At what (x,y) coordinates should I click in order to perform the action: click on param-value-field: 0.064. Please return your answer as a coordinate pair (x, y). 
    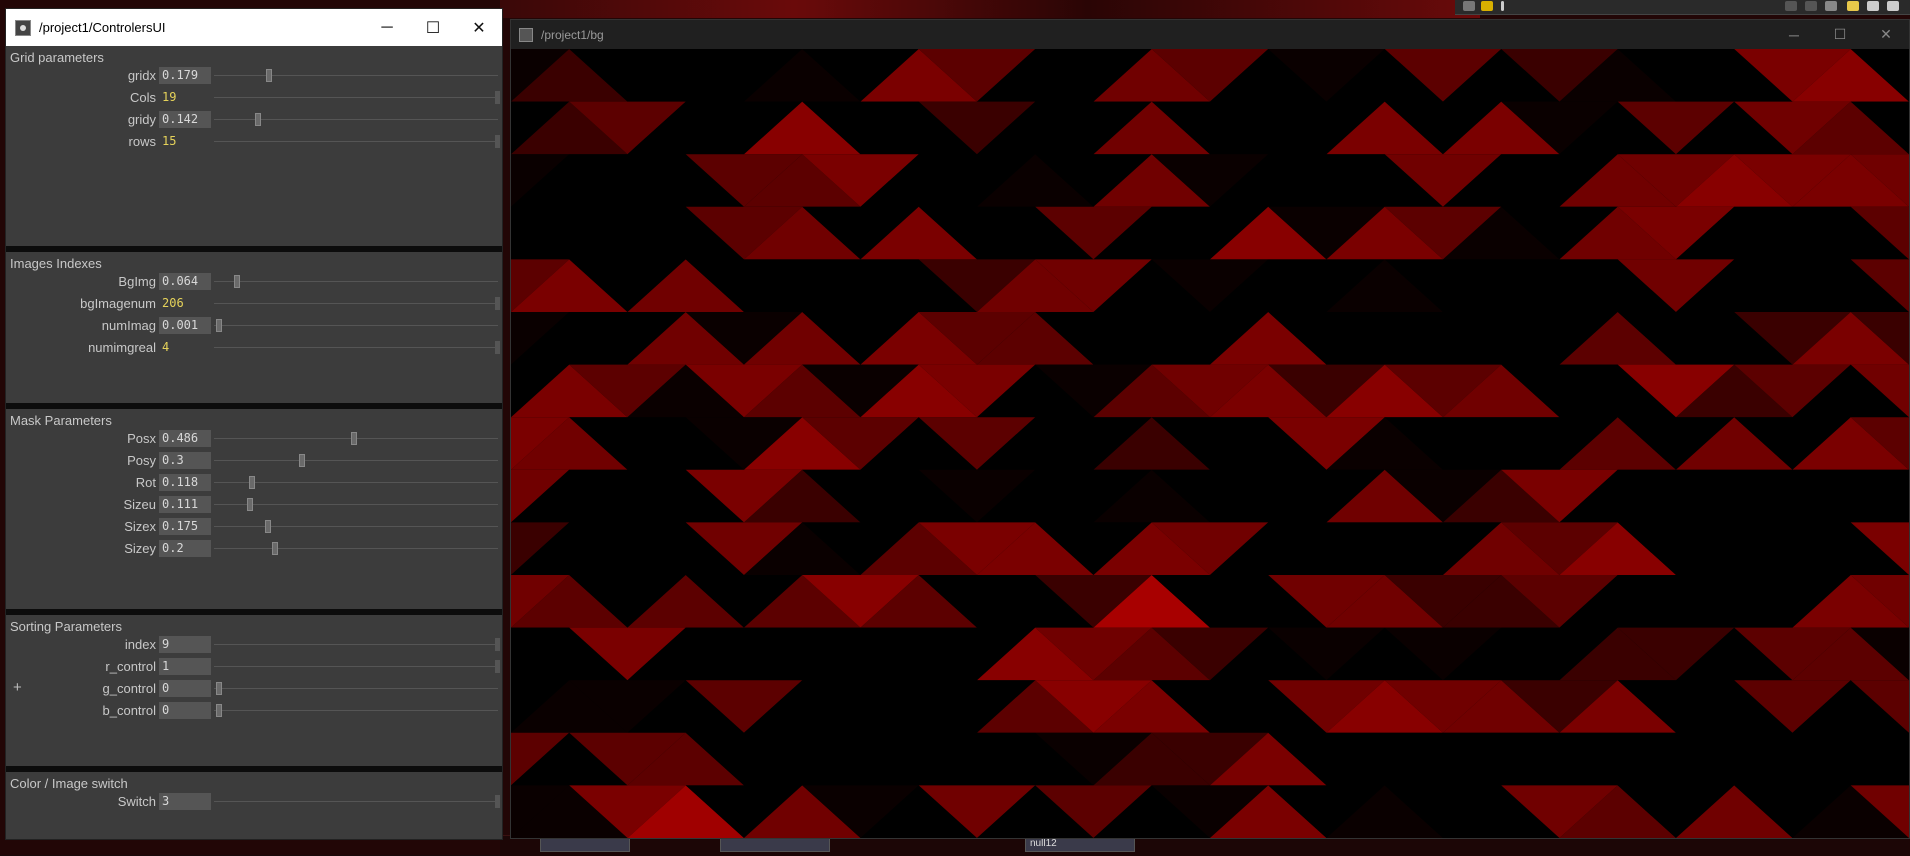
    Looking at the image, I should click on (185, 281).